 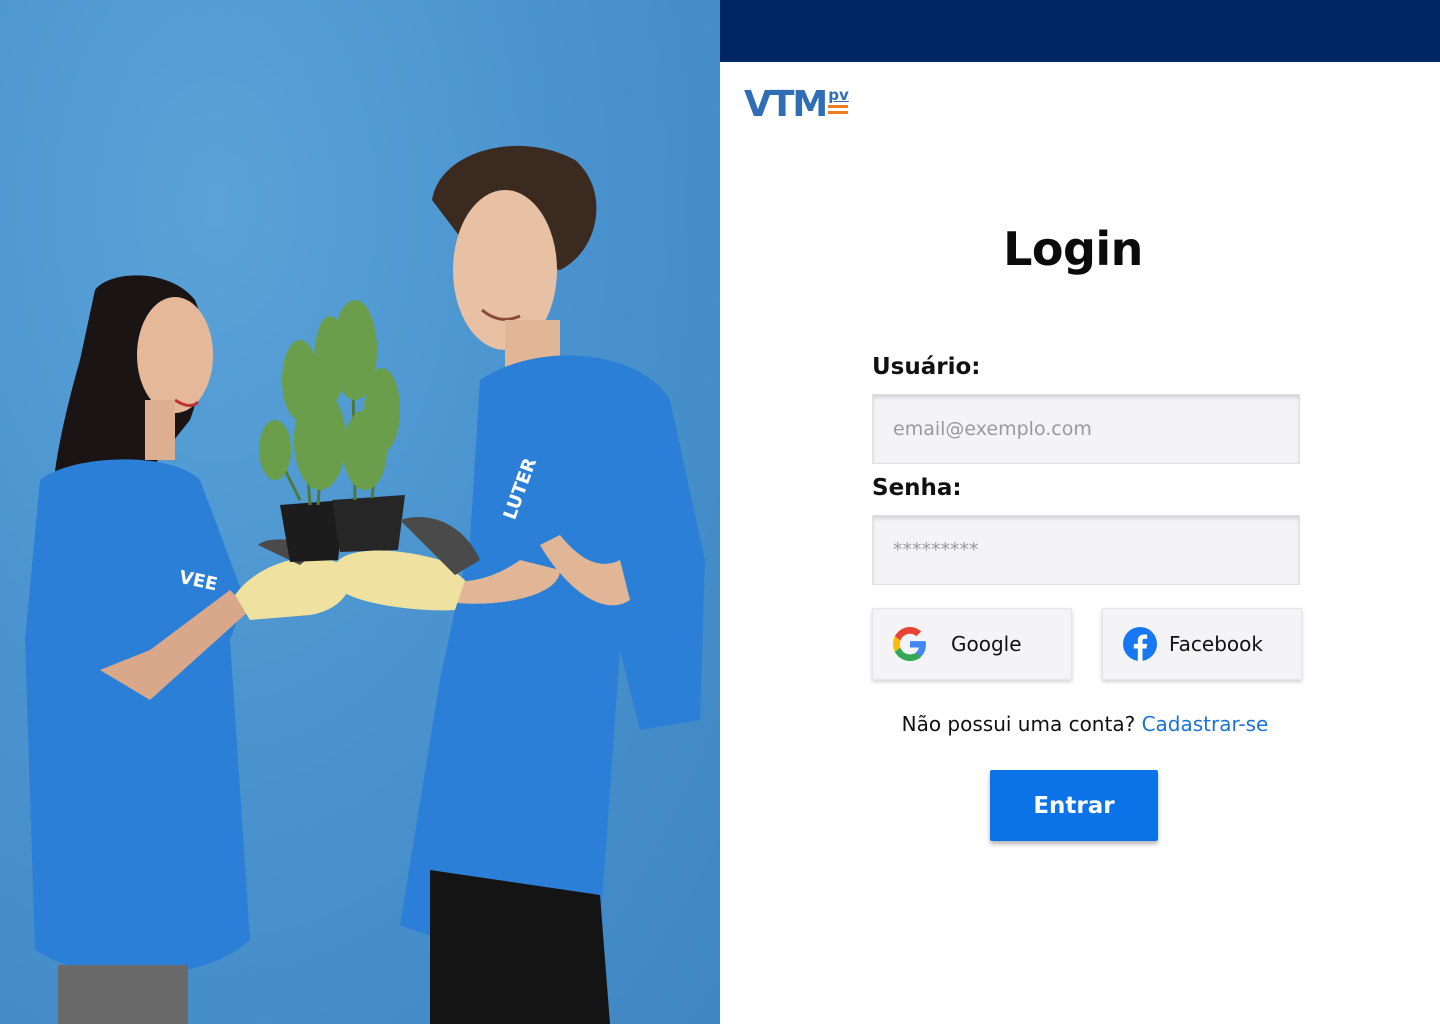 What do you see at coordinates (917, 488) in the screenshot?
I see `password-label: Senha:` at bounding box center [917, 488].